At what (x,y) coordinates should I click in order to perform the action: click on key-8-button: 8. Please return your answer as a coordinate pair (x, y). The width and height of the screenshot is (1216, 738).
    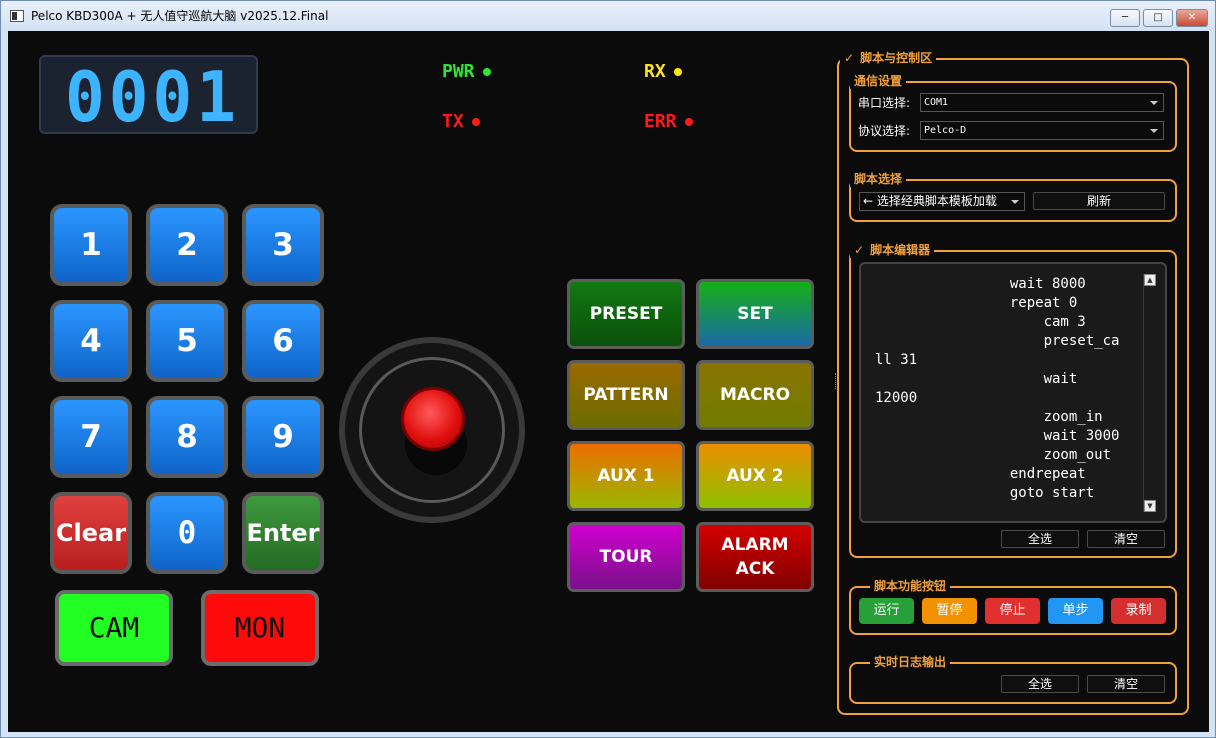
    Looking at the image, I should click on (187, 437).